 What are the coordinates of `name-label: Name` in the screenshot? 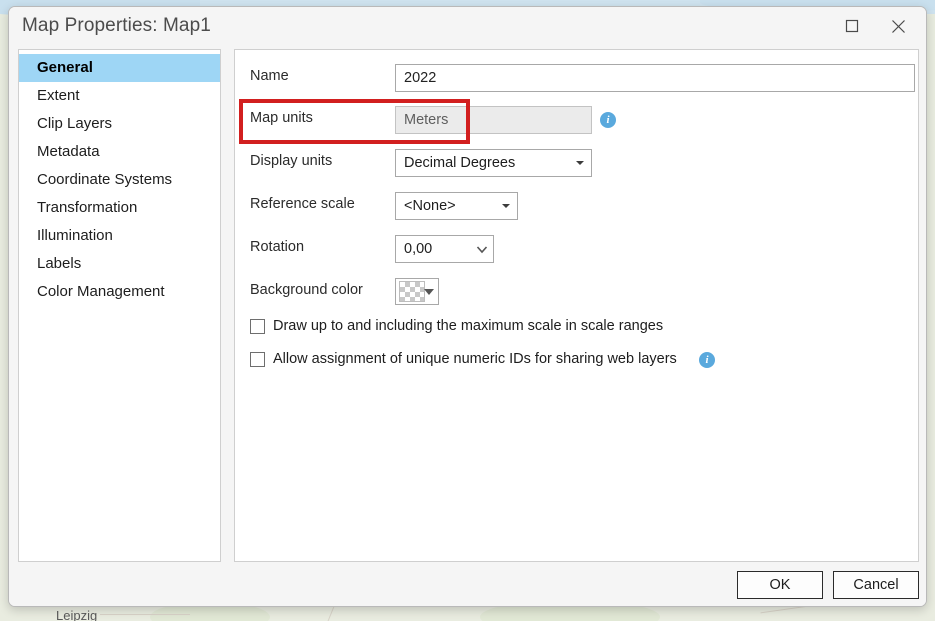 It's located at (269, 76).